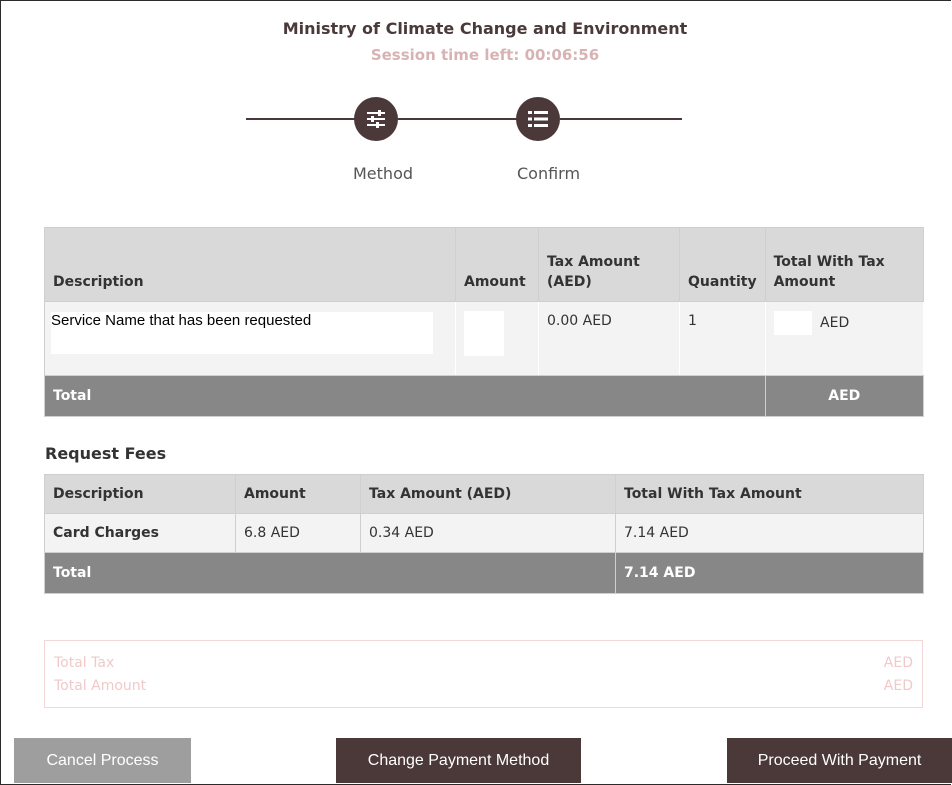 Image resolution: width=952 pixels, height=785 pixels. Describe the element at coordinates (835, 323) in the screenshot. I see `row-total: AED` at that location.